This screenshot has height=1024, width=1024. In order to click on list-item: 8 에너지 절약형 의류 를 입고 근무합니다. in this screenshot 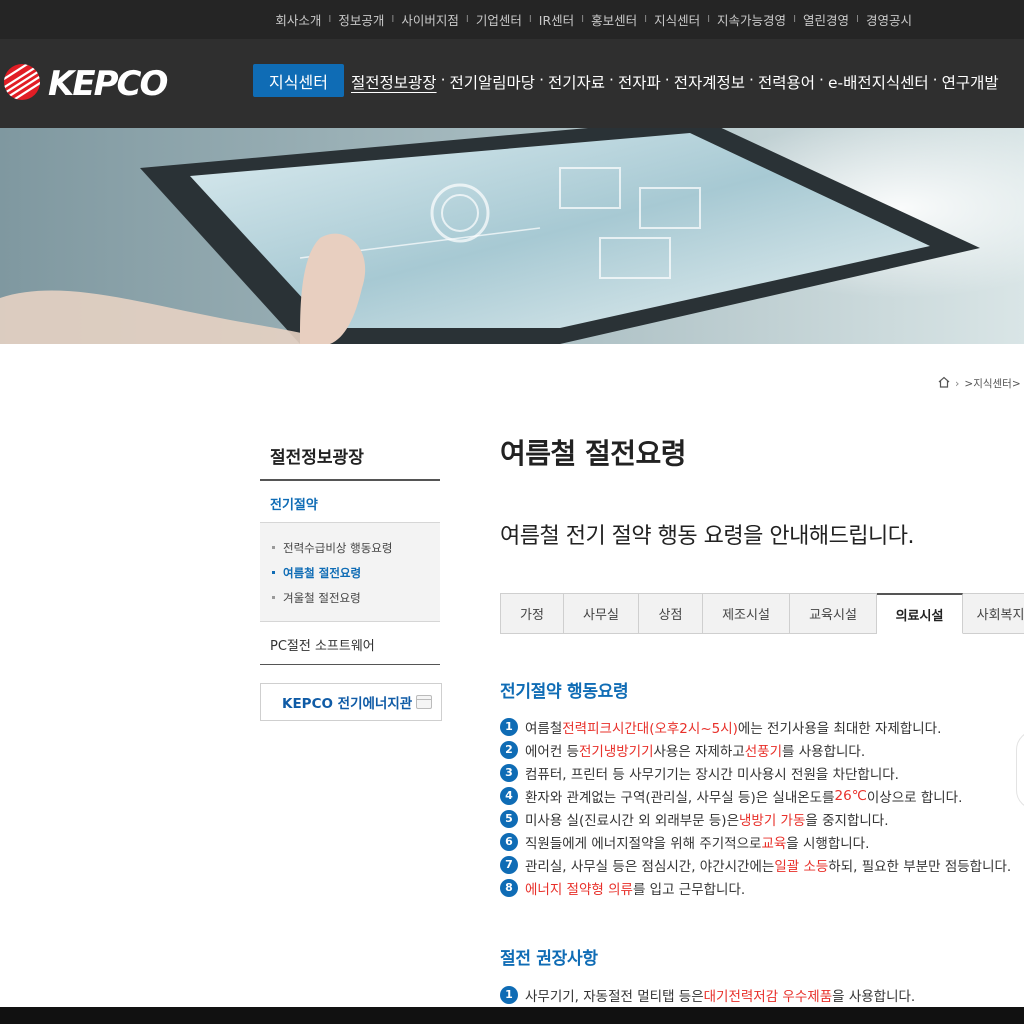, I will do `click(755, 887)`.